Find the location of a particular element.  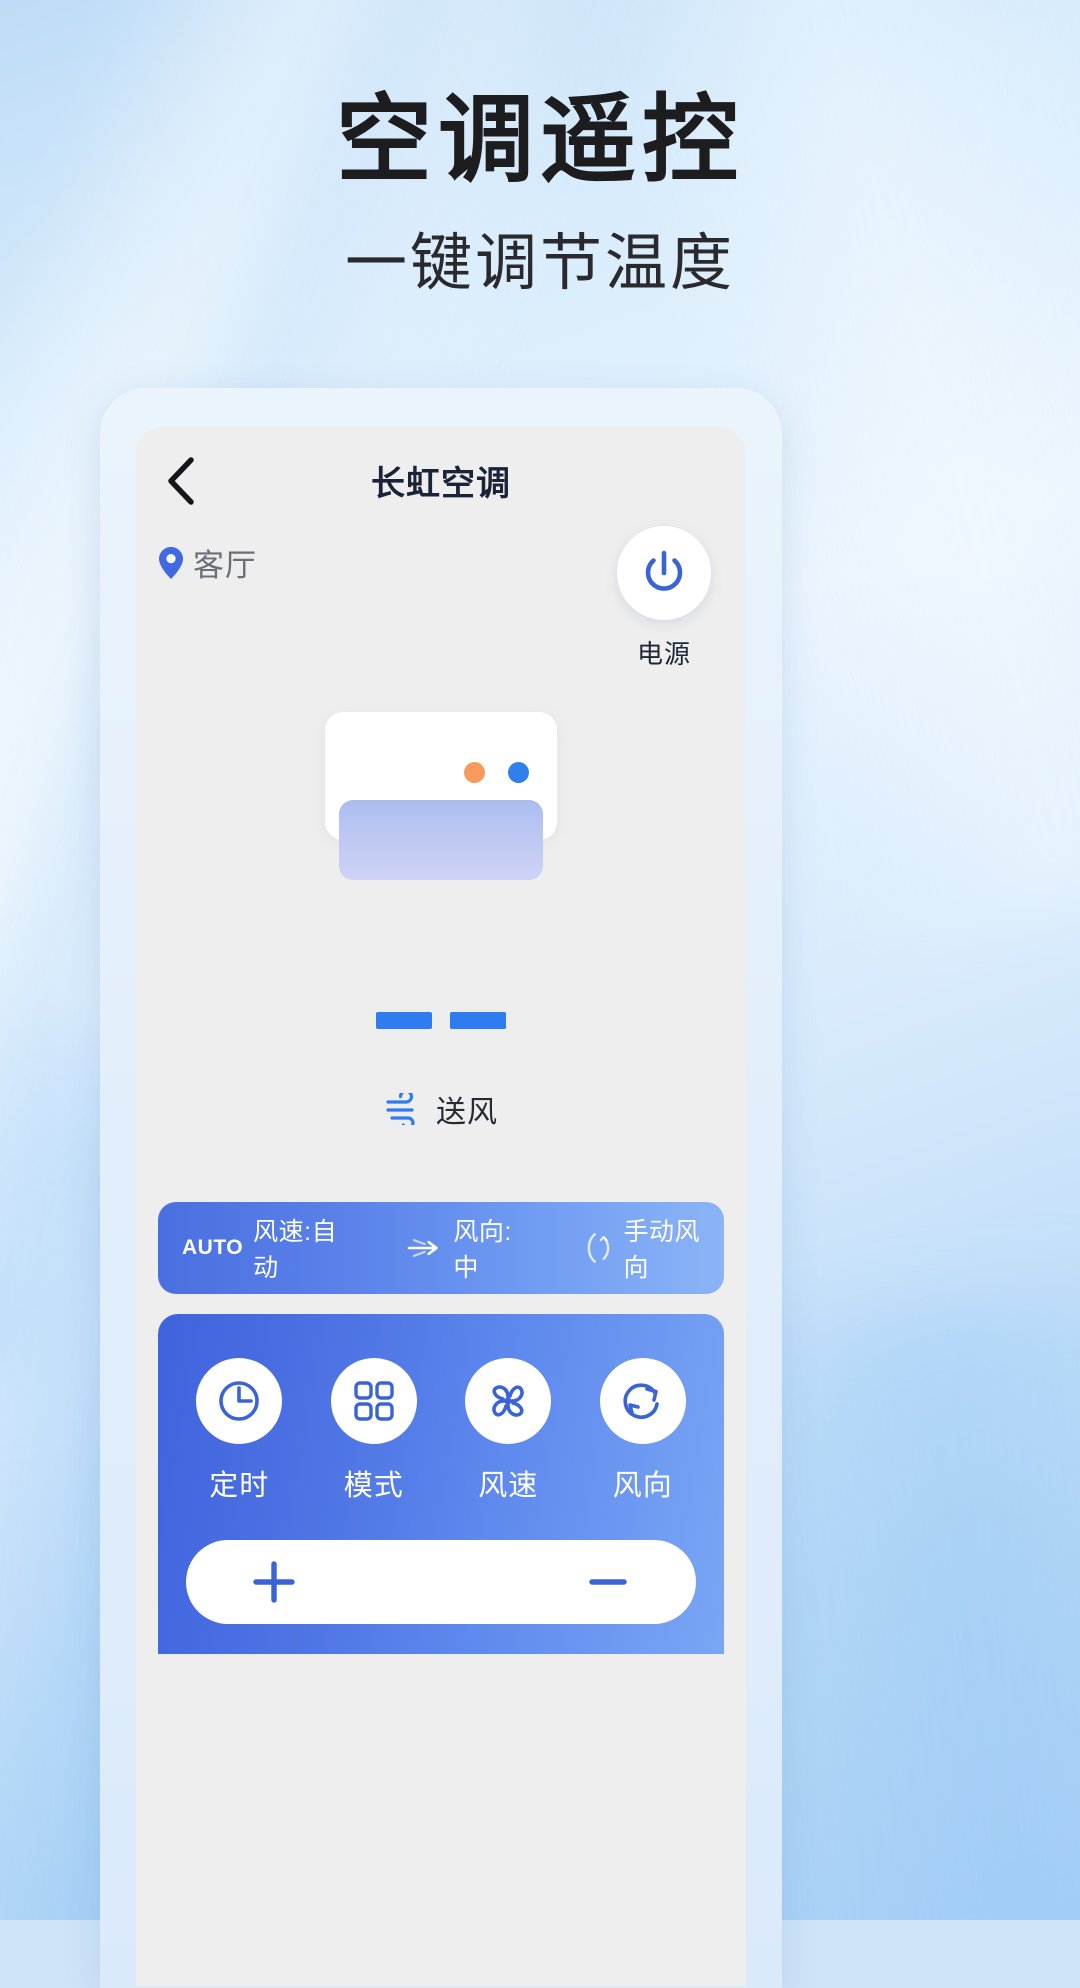

temperature-decrease-button is located at coordinates (608, 1582).